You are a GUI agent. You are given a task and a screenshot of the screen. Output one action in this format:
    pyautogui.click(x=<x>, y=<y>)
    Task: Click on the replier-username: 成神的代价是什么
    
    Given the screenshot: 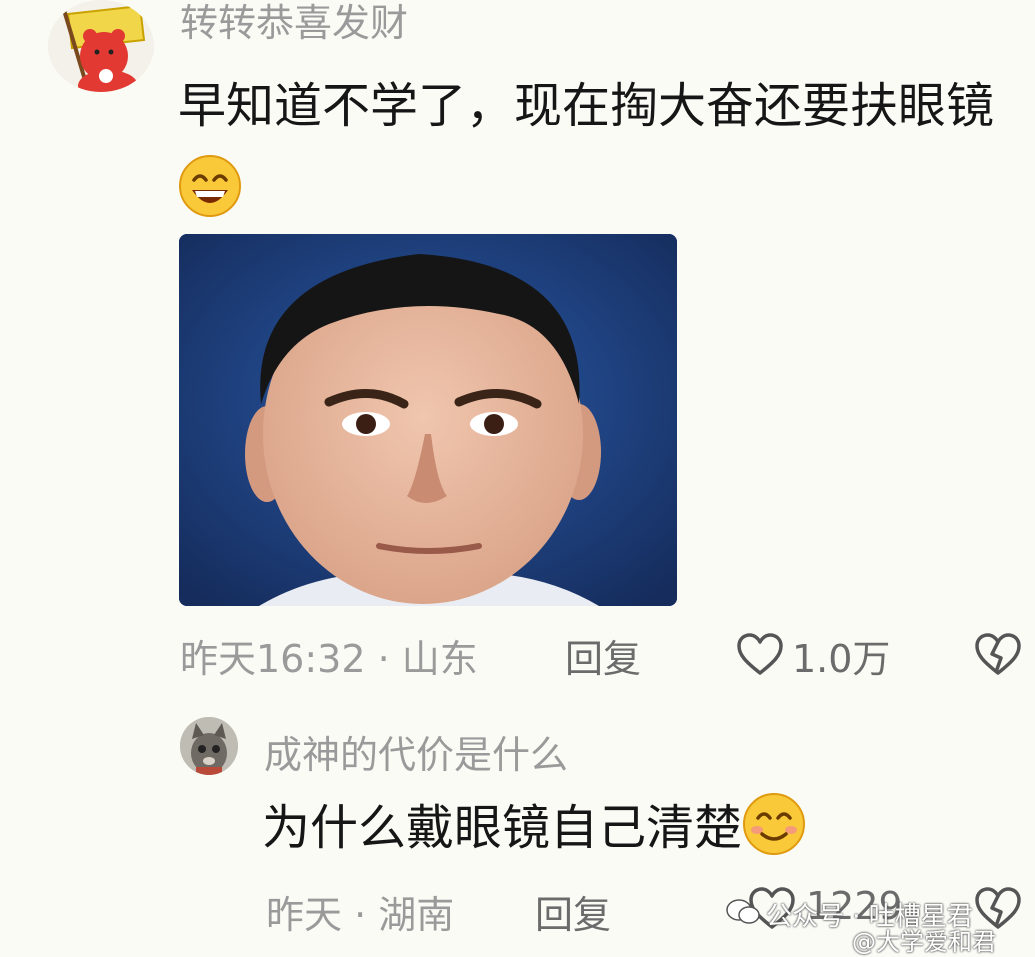 What is the action you would take?
    pyautogui.click(x=416, y=751)
    